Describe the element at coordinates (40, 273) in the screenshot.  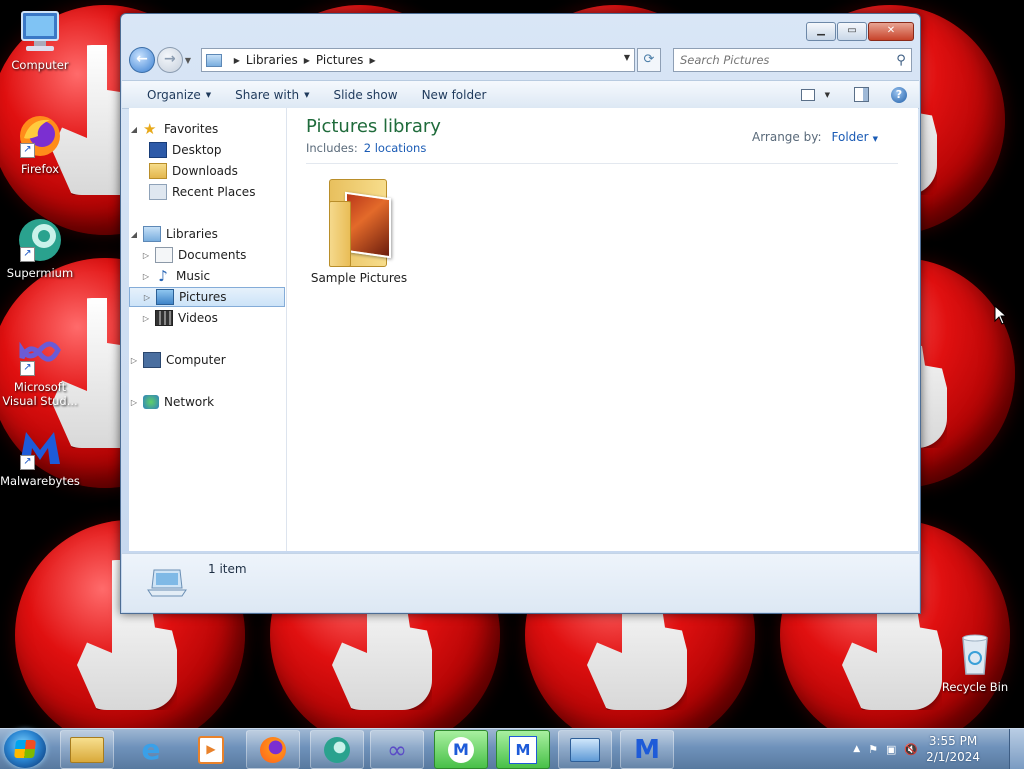
I see `desktop-icon-label: Supermium` at that location.